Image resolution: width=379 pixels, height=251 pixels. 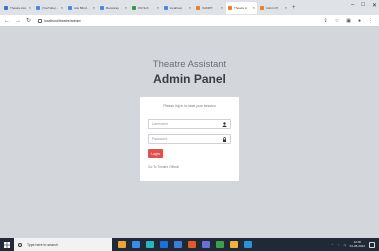 I want to click on browser-tab: Theatre A ×, so click(x=241, y=7).